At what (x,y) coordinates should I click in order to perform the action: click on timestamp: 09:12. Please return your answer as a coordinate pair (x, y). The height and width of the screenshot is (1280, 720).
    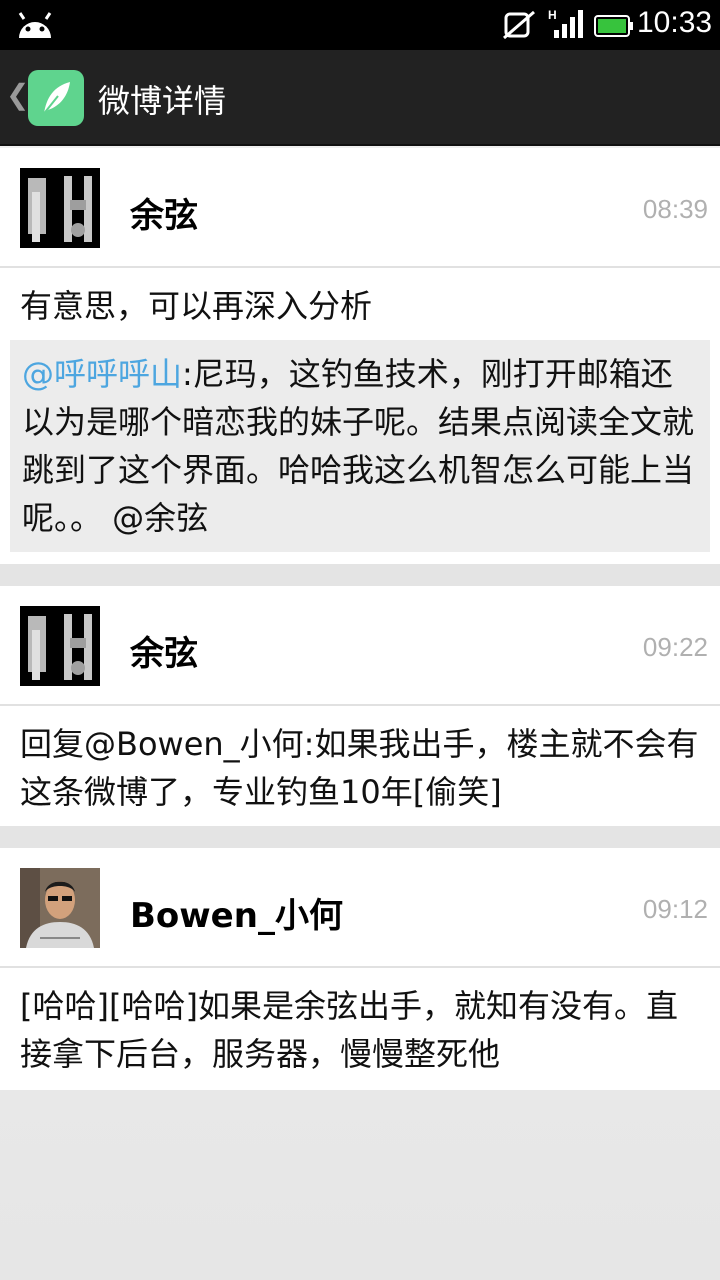
    Looking at the image, I should click on (675, 909).